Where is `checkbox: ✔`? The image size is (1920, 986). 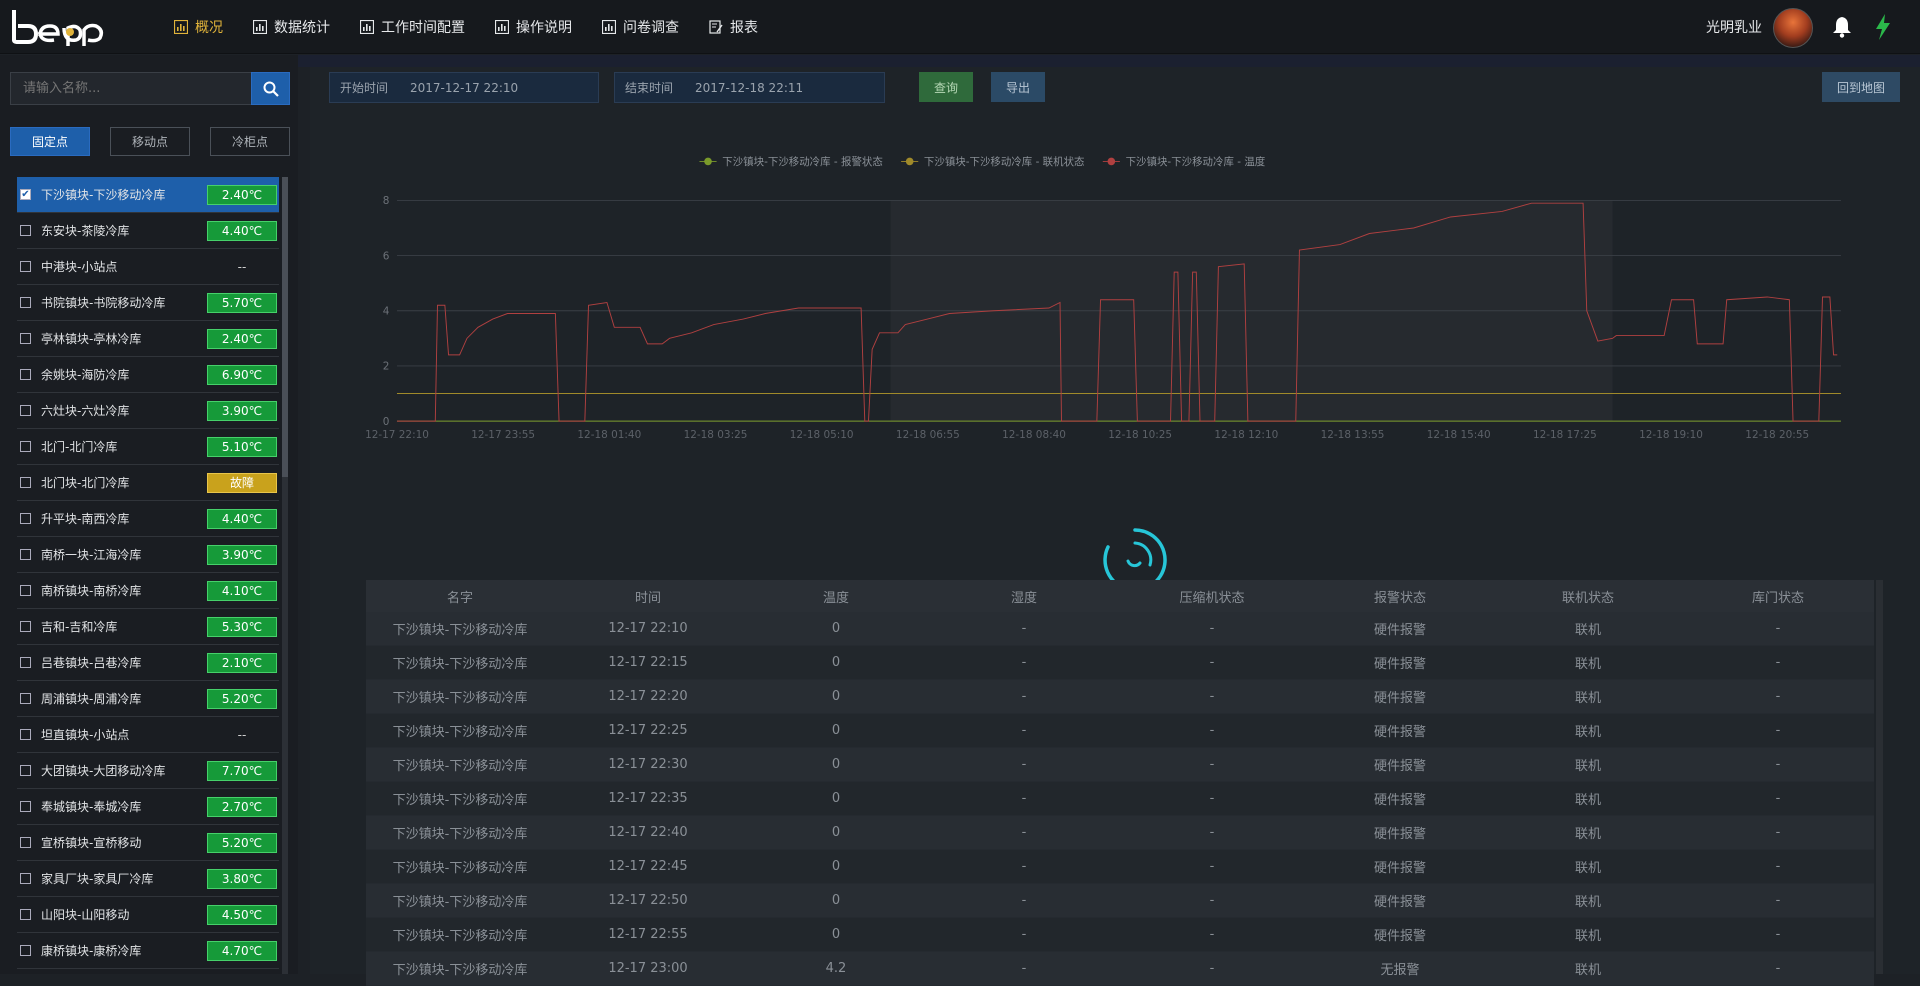
checkbox: ✔ is located at coordinates (25, 194).